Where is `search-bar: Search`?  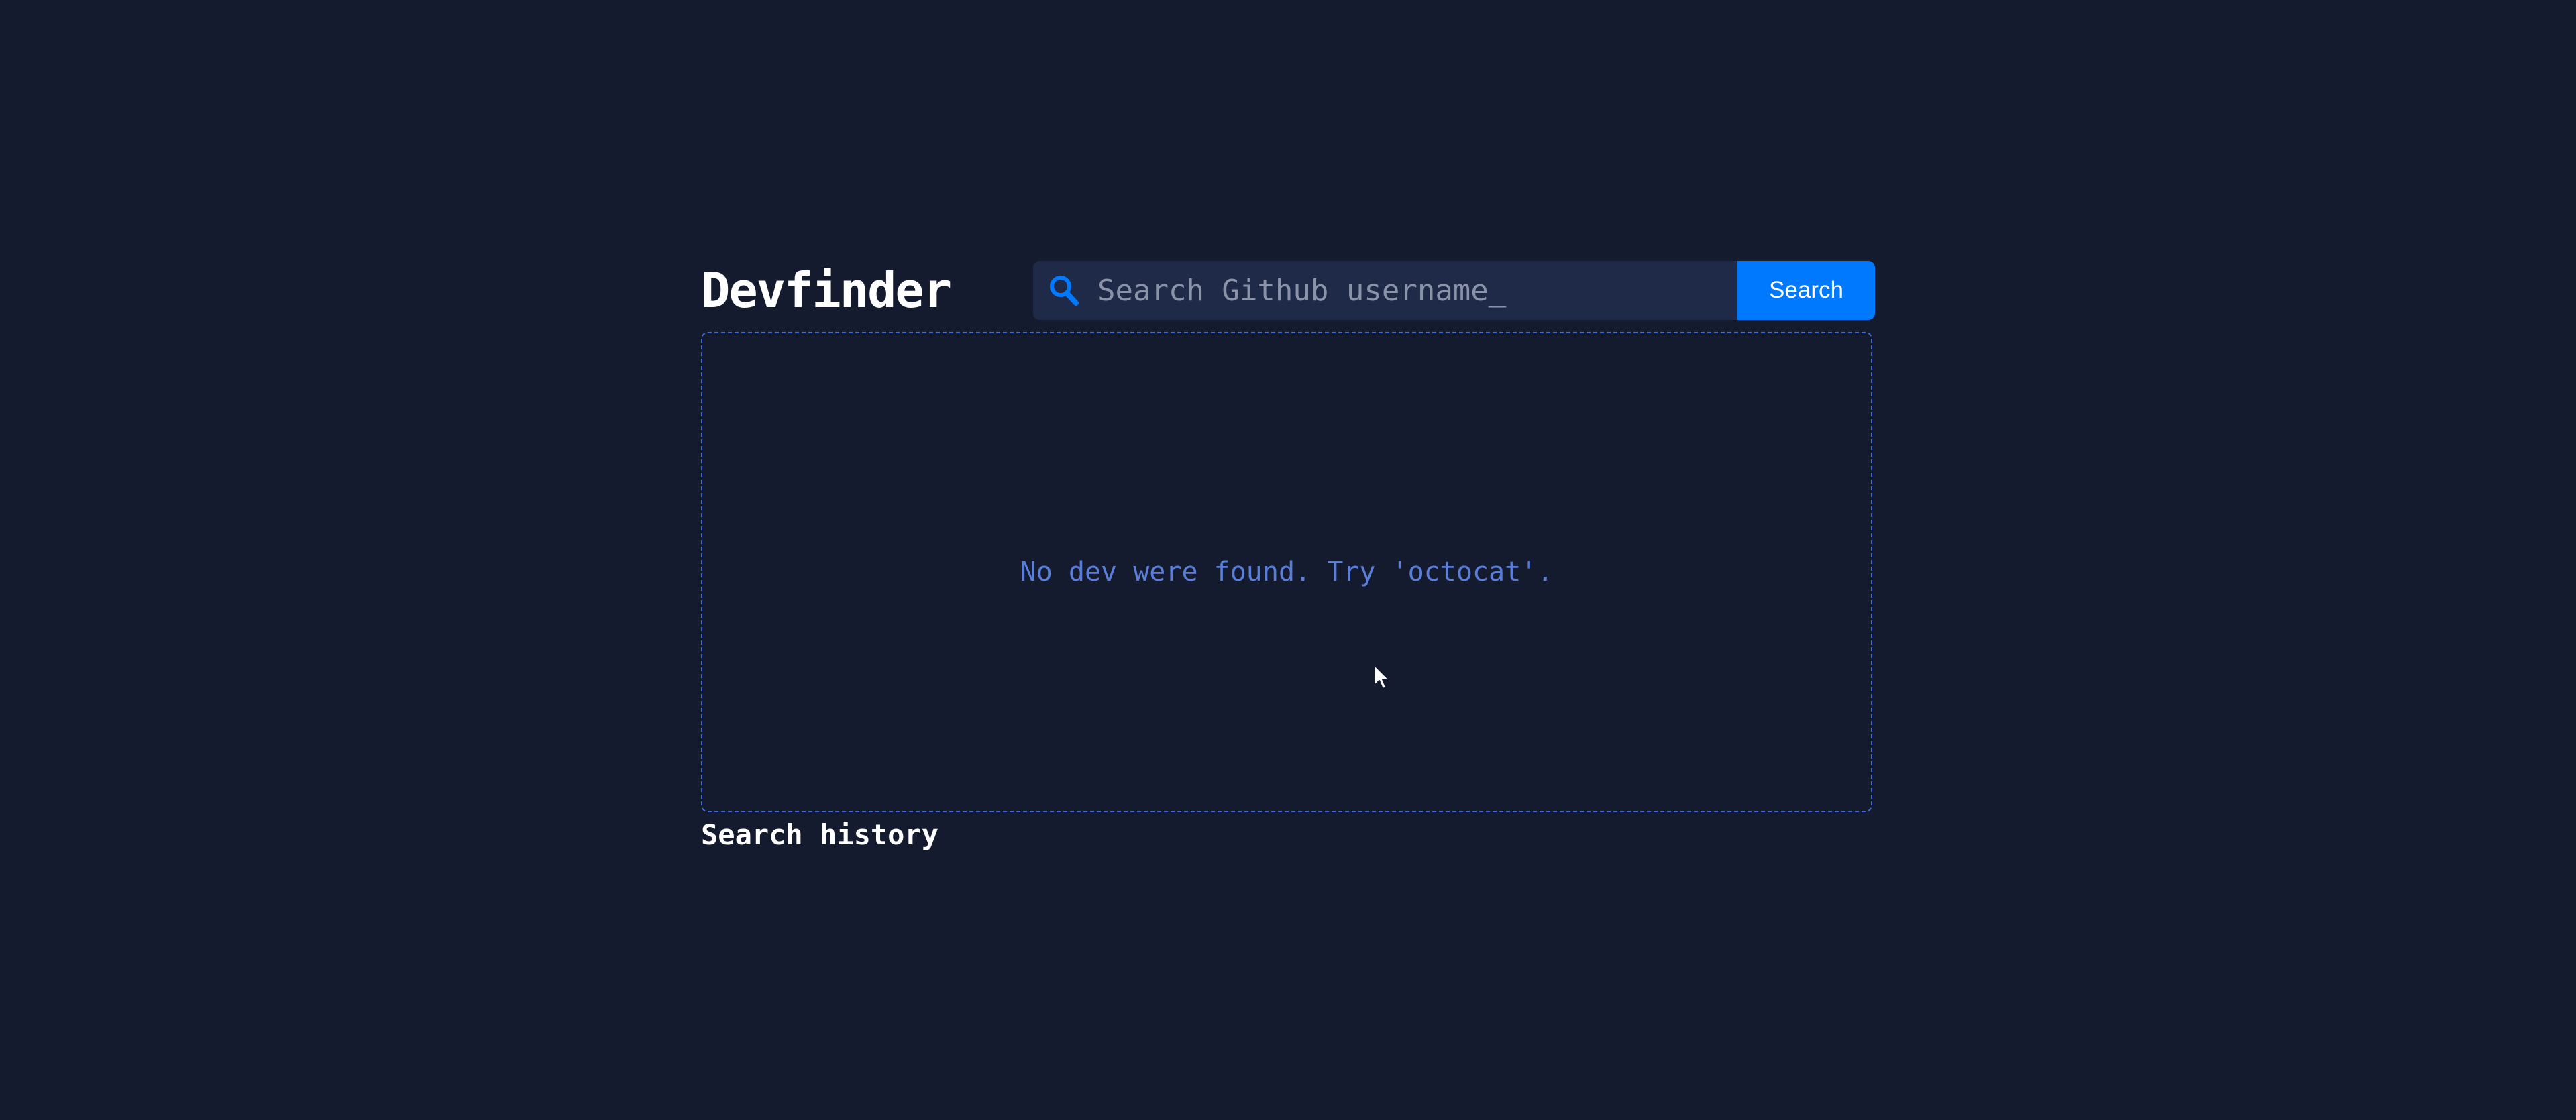
search-bar: Search is located at coordinates (1454, 290).